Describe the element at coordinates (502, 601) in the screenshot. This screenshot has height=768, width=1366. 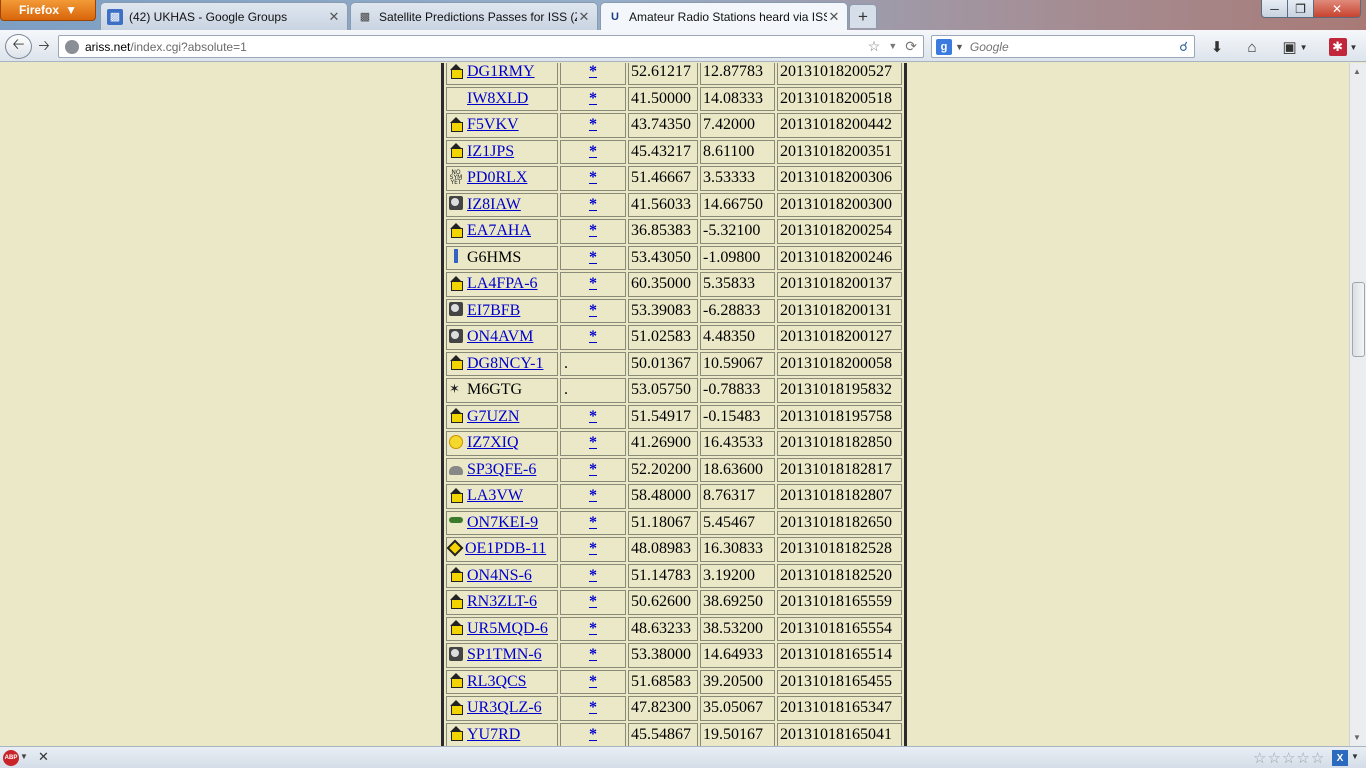
I see `callsign-link: RN3ZLT-6` at that location.